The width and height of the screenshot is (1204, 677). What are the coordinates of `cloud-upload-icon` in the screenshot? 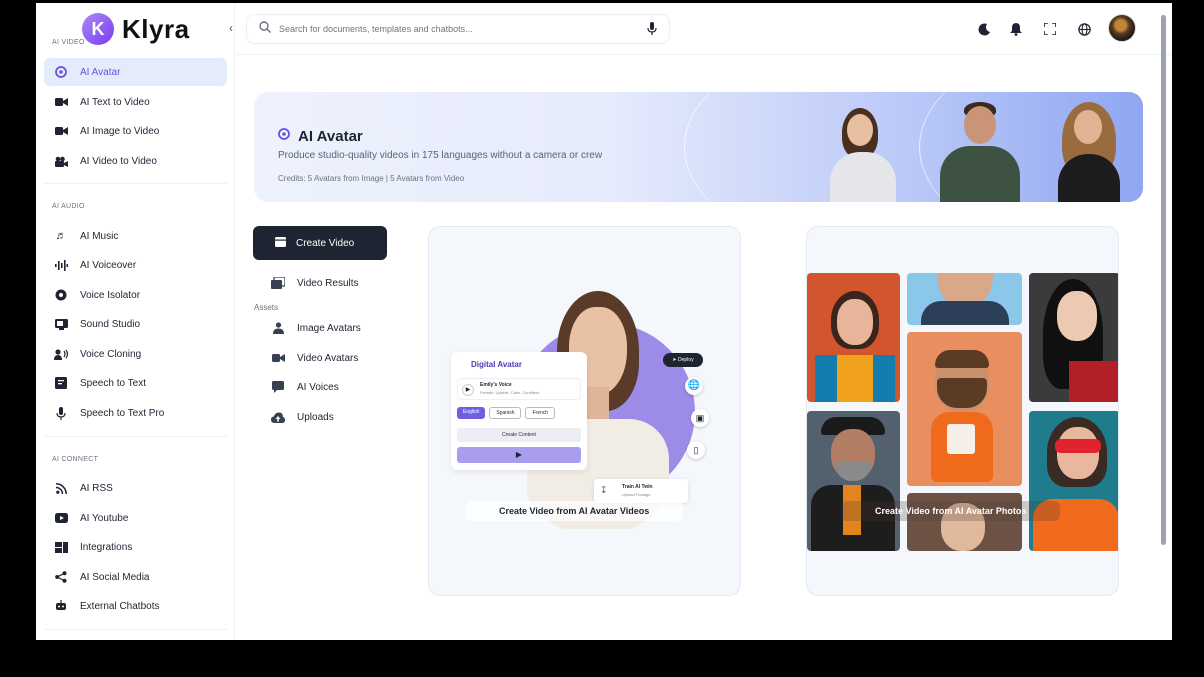 It's located at (278, 417).